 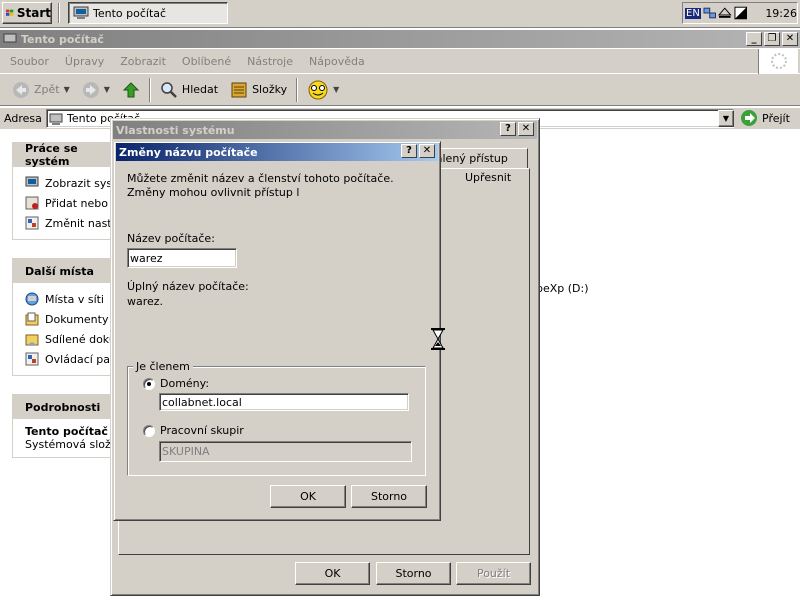 I want to click on go-button: Přejít, so click(x=769, y=118).